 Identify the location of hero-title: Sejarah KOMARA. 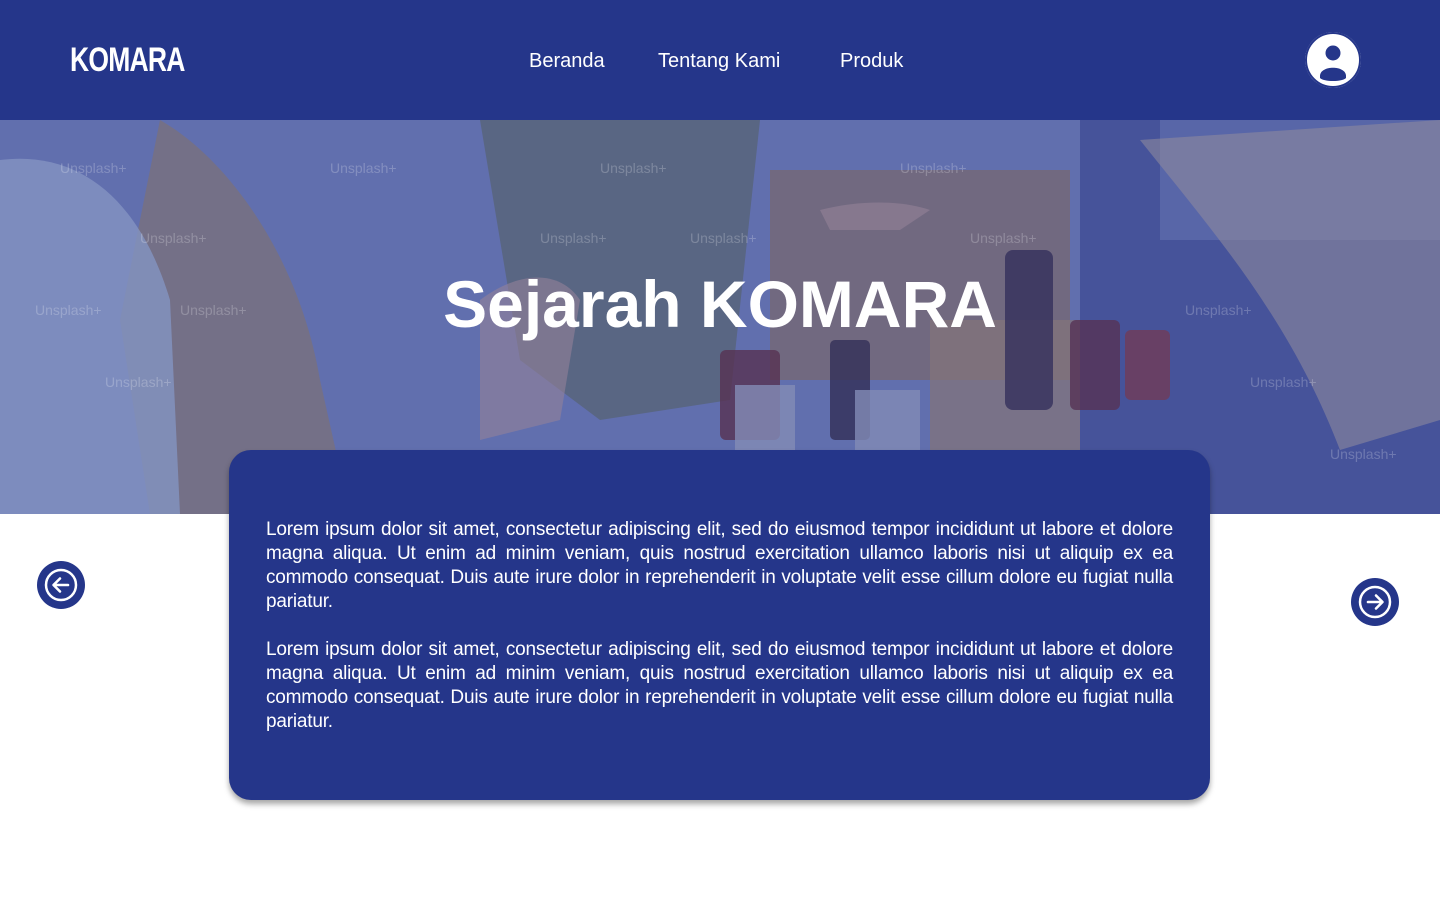
(720, 304).